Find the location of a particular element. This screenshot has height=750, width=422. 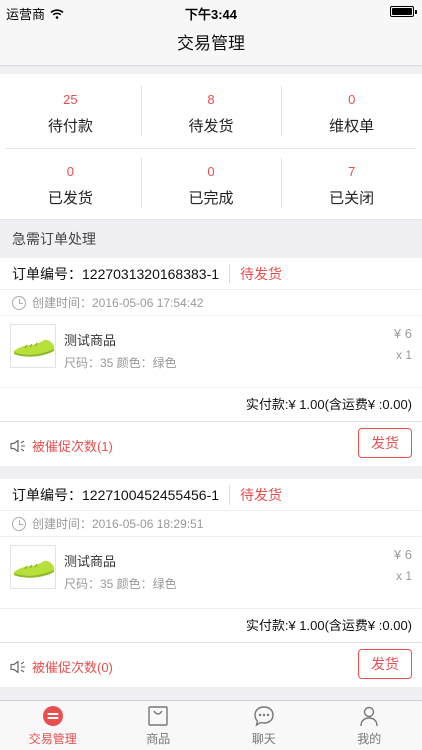

tab-mine: 我的 is located at coordinates (369, 725).